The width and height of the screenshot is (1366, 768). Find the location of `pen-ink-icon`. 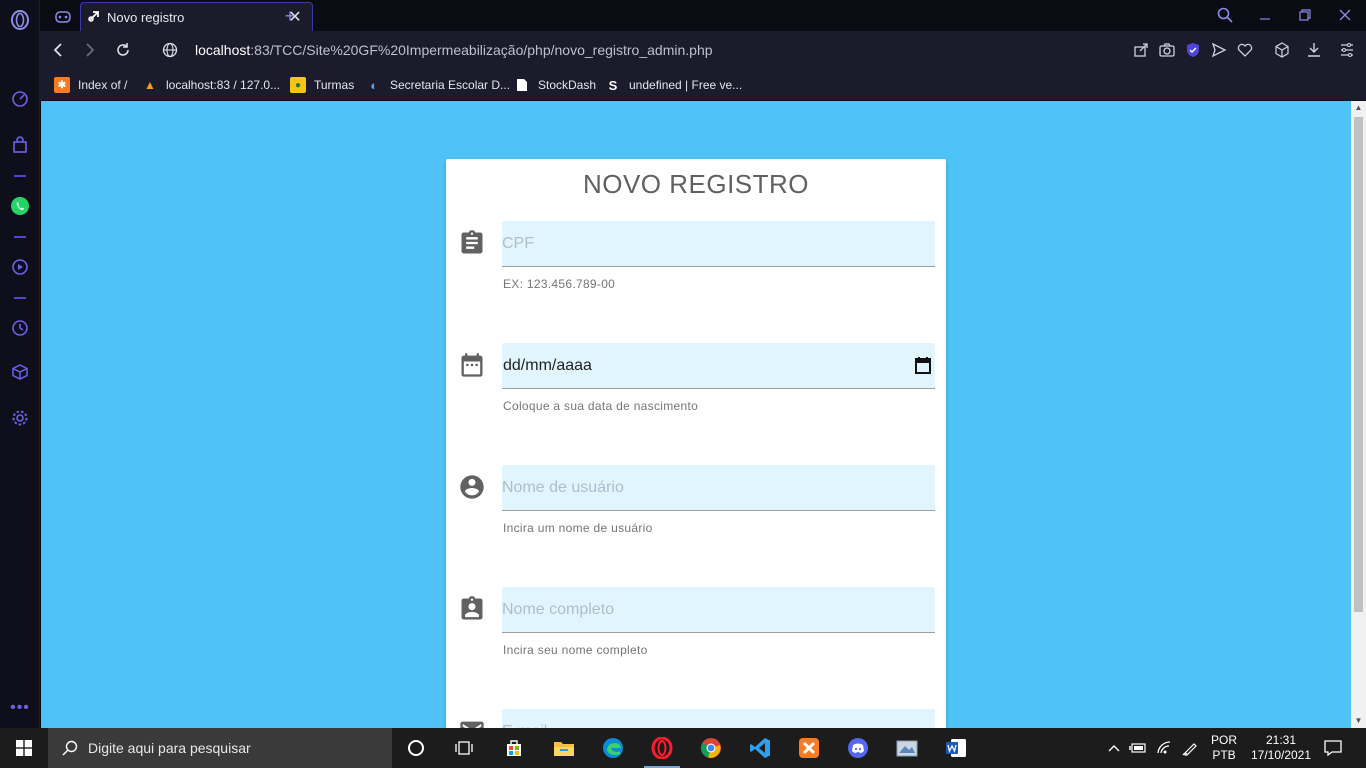

pen-ink-icon is located at coordinates (1190, 748).